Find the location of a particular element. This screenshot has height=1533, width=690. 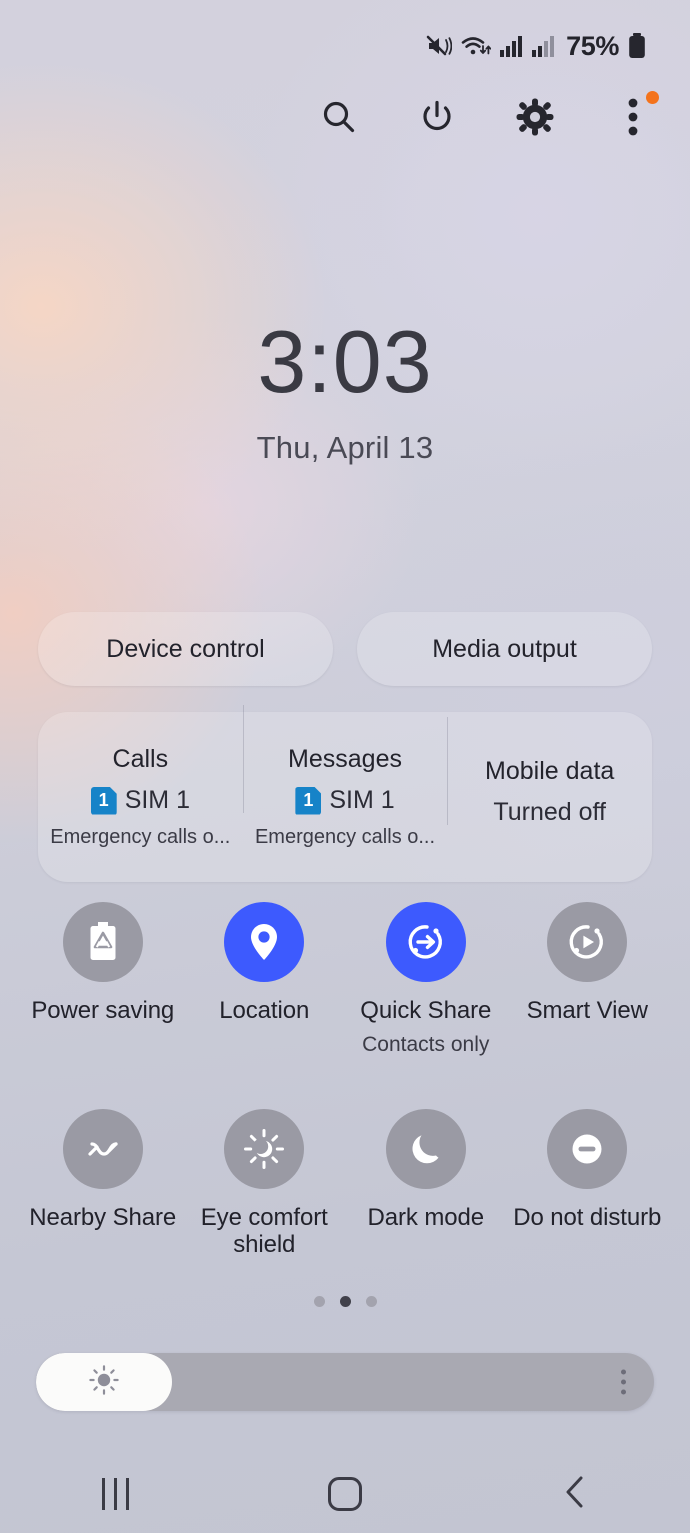

location-pin-icon is located at coordinates (264, 942).